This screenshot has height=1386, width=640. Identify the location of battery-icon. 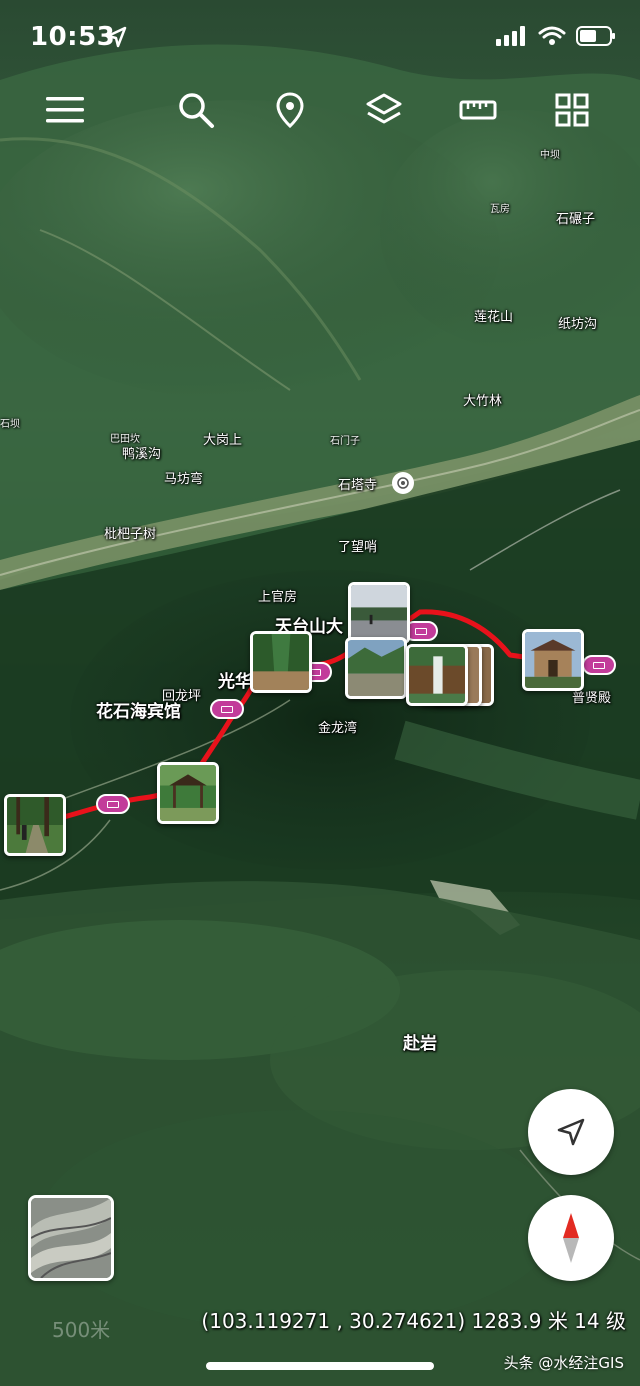
(596, 38).